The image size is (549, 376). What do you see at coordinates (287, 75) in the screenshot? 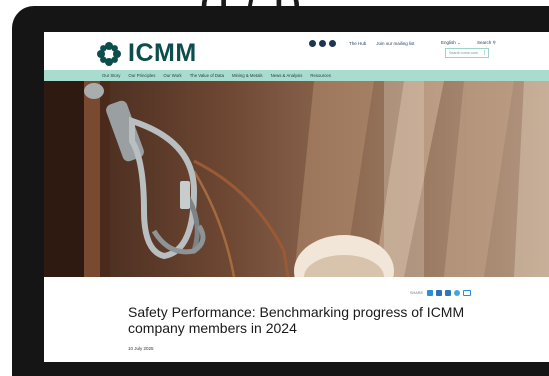
I see `nav-item-news-analysis: News & Analysis` at bounding box center [287, 75].